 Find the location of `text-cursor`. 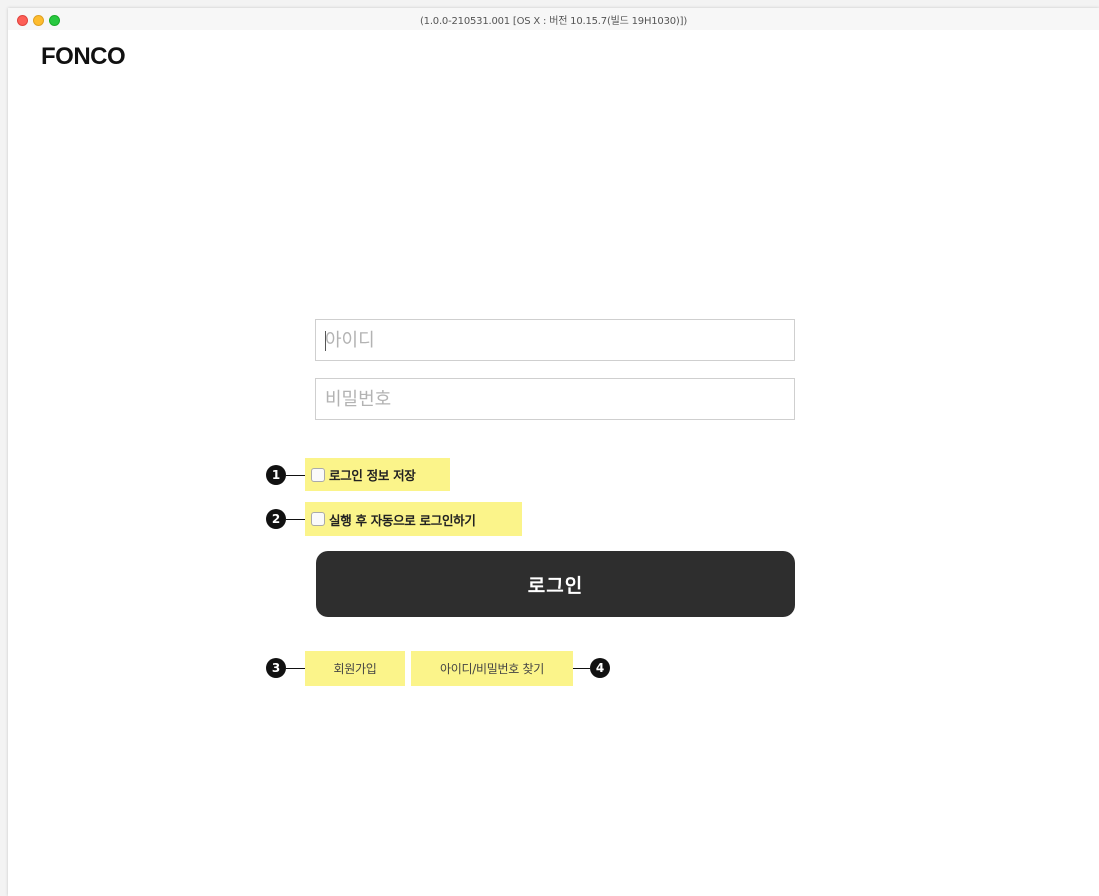

text-cursor is located at coordinates (325, 341).